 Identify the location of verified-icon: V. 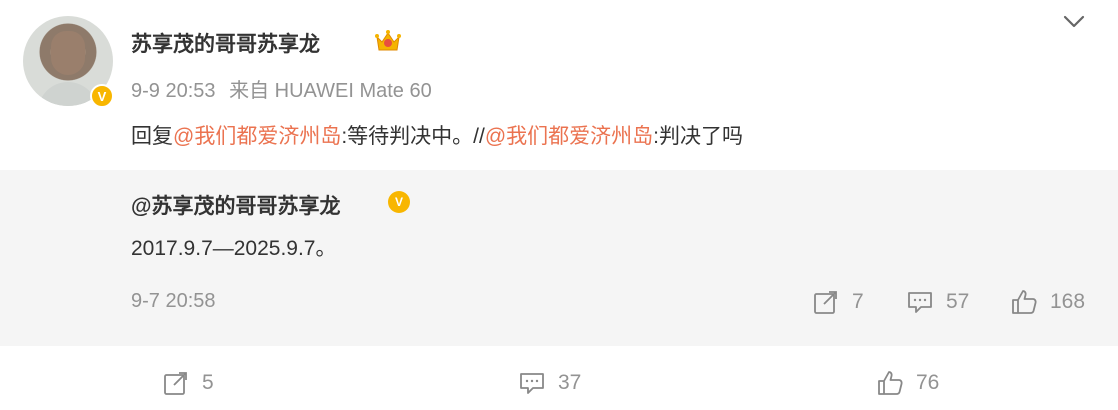
(399, 202).